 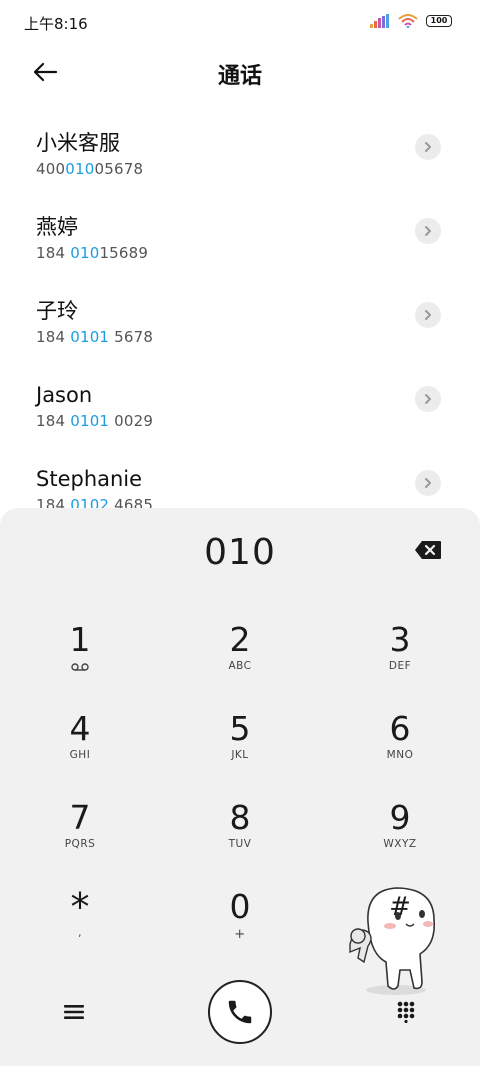 What do you see at coordinates (400, 755) in the screenshot?
I see `key-letters: MNO` at bounding box center [400, 755].